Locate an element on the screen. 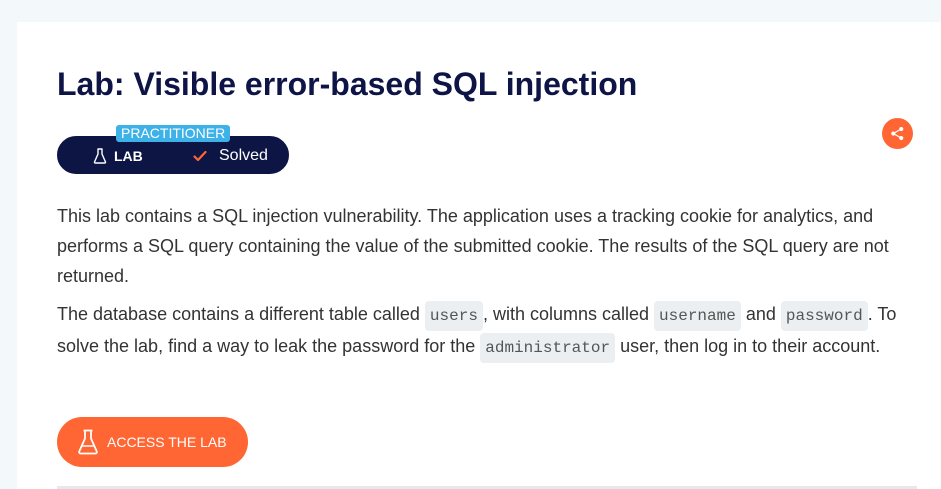  code-users: users is located at coordinates (453, 316).